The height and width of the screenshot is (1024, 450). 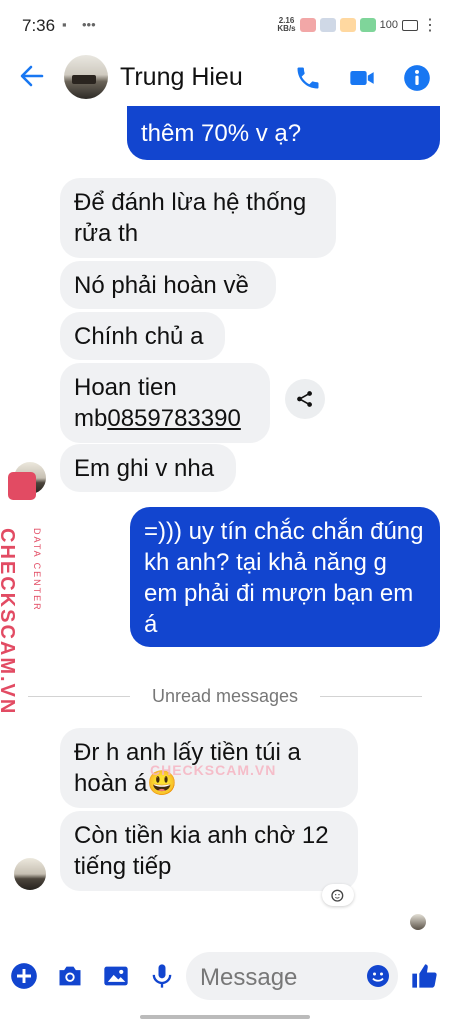 What do you see at coordinates (378, 976) in the screenshot?
I see `emoji-icon` at bounding box center [378, 976].